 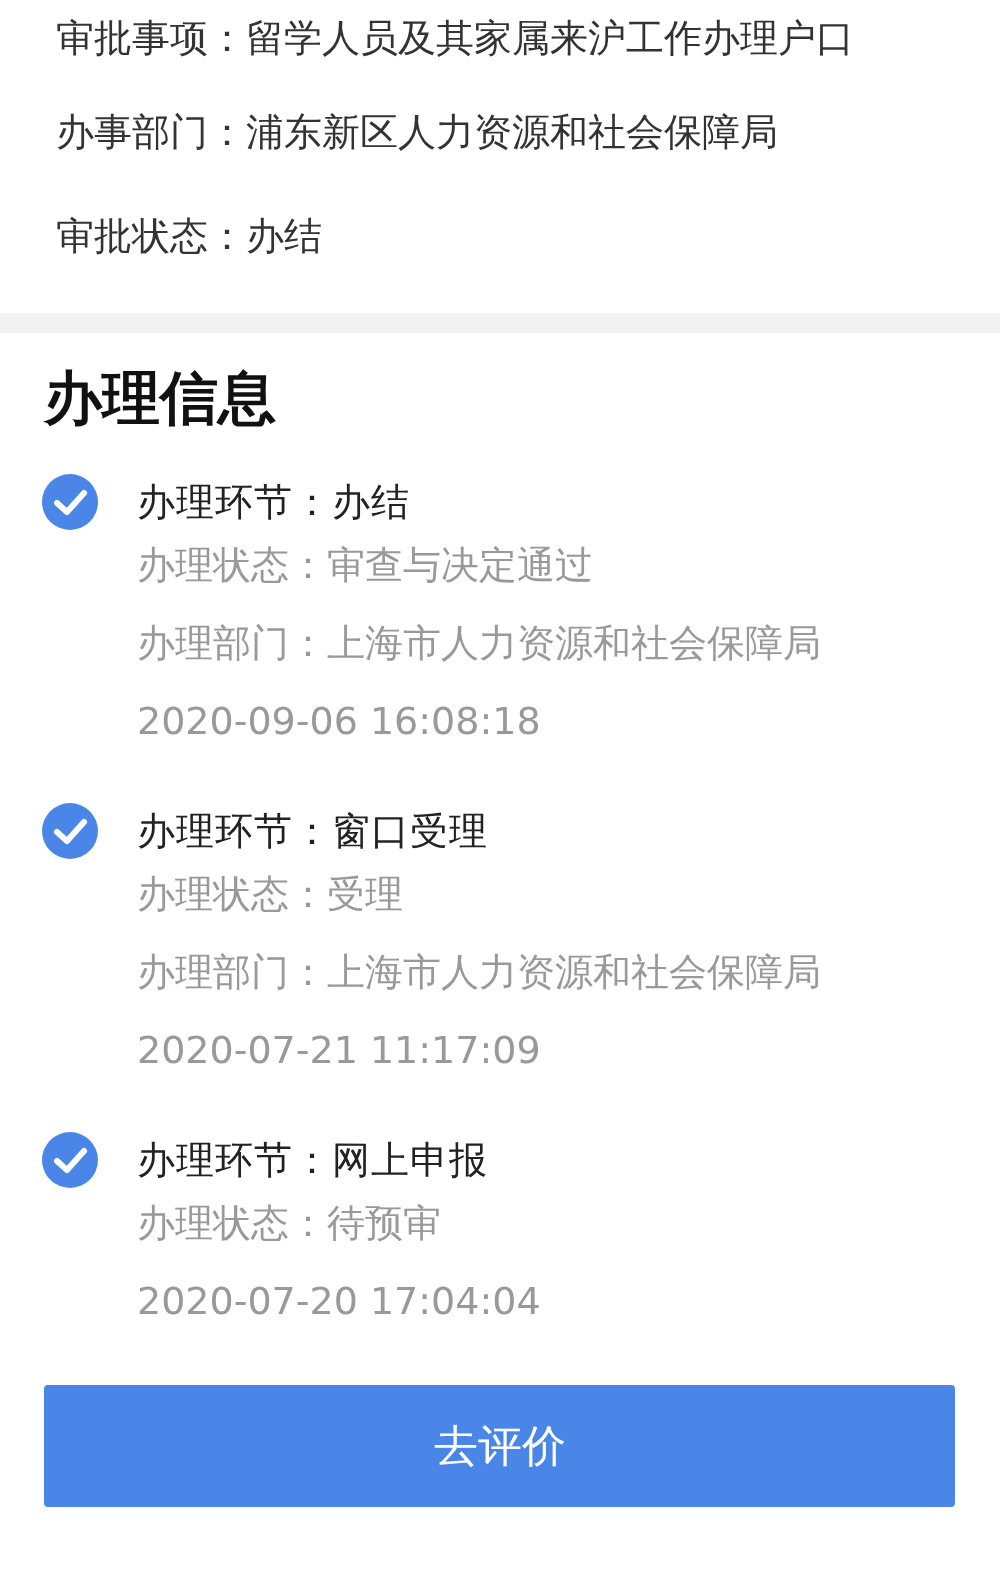 I want to click on section-title: 办理信息, so click(x=160, y=398).